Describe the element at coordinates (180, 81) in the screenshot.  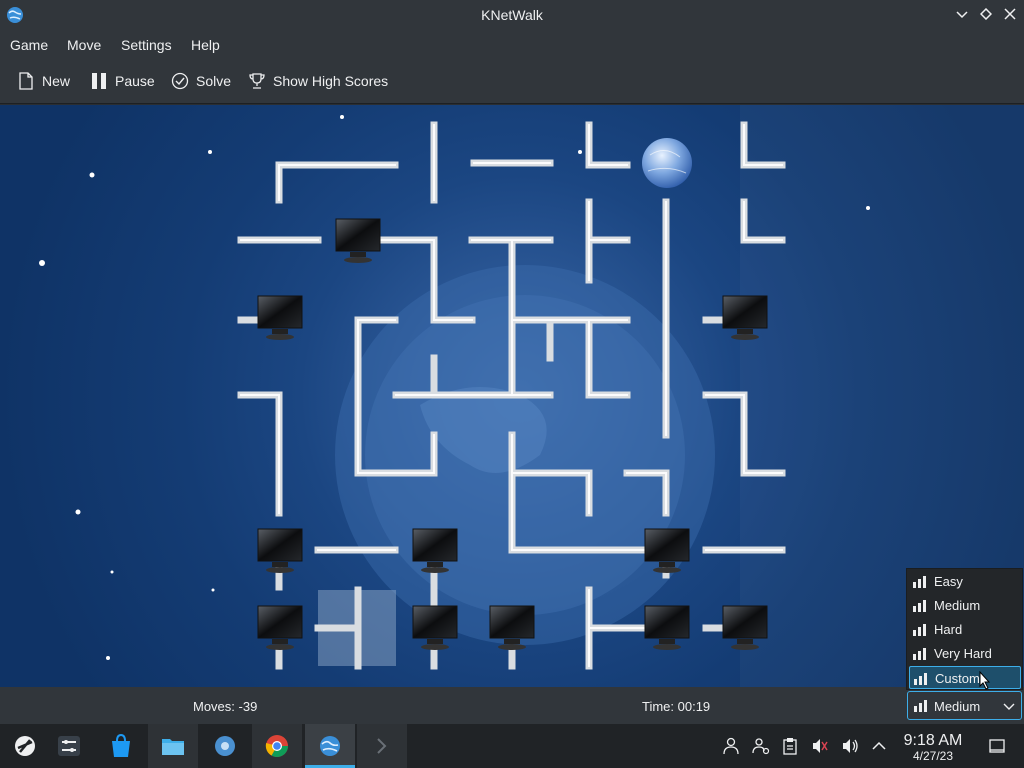
I see `checkmark-circle-icon` at that location.